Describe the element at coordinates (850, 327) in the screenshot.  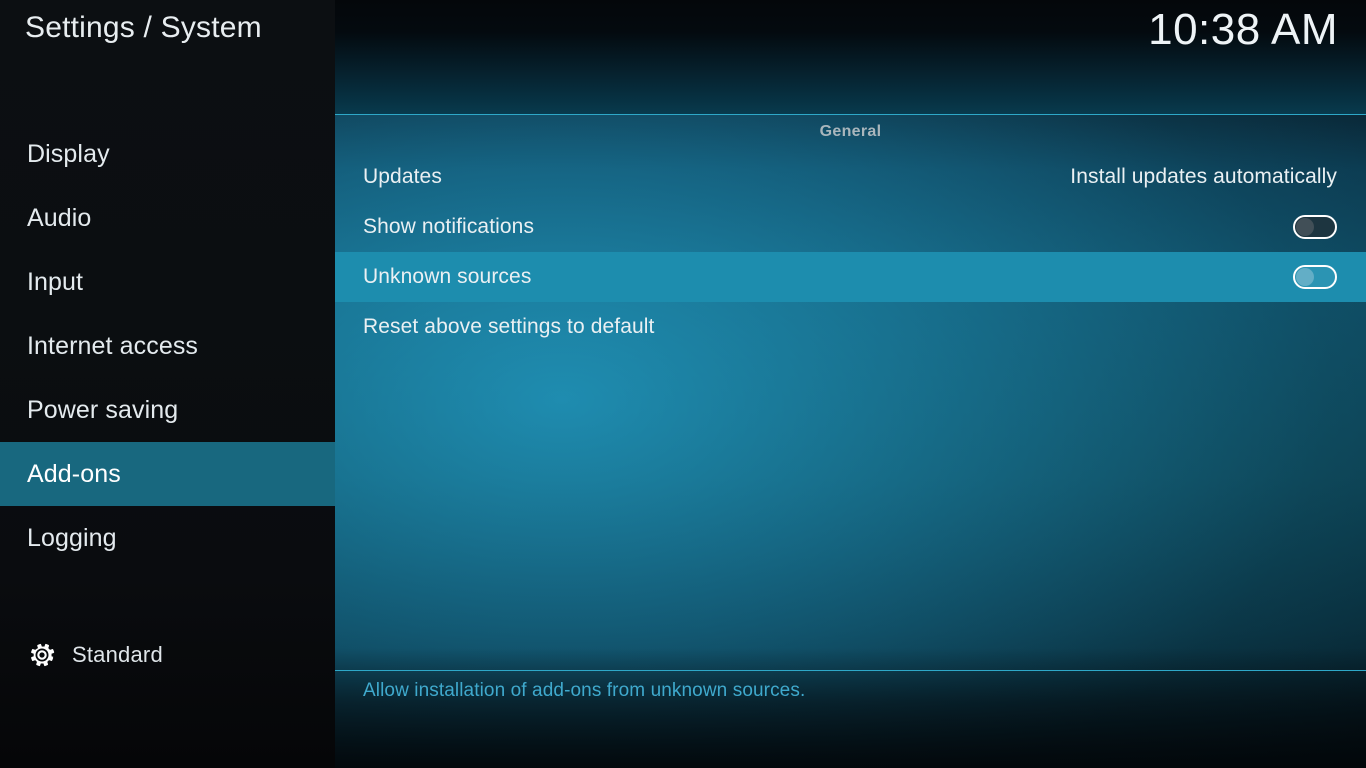
I see `setting-row-reset-to-default: Reset above settings to default` at that location.